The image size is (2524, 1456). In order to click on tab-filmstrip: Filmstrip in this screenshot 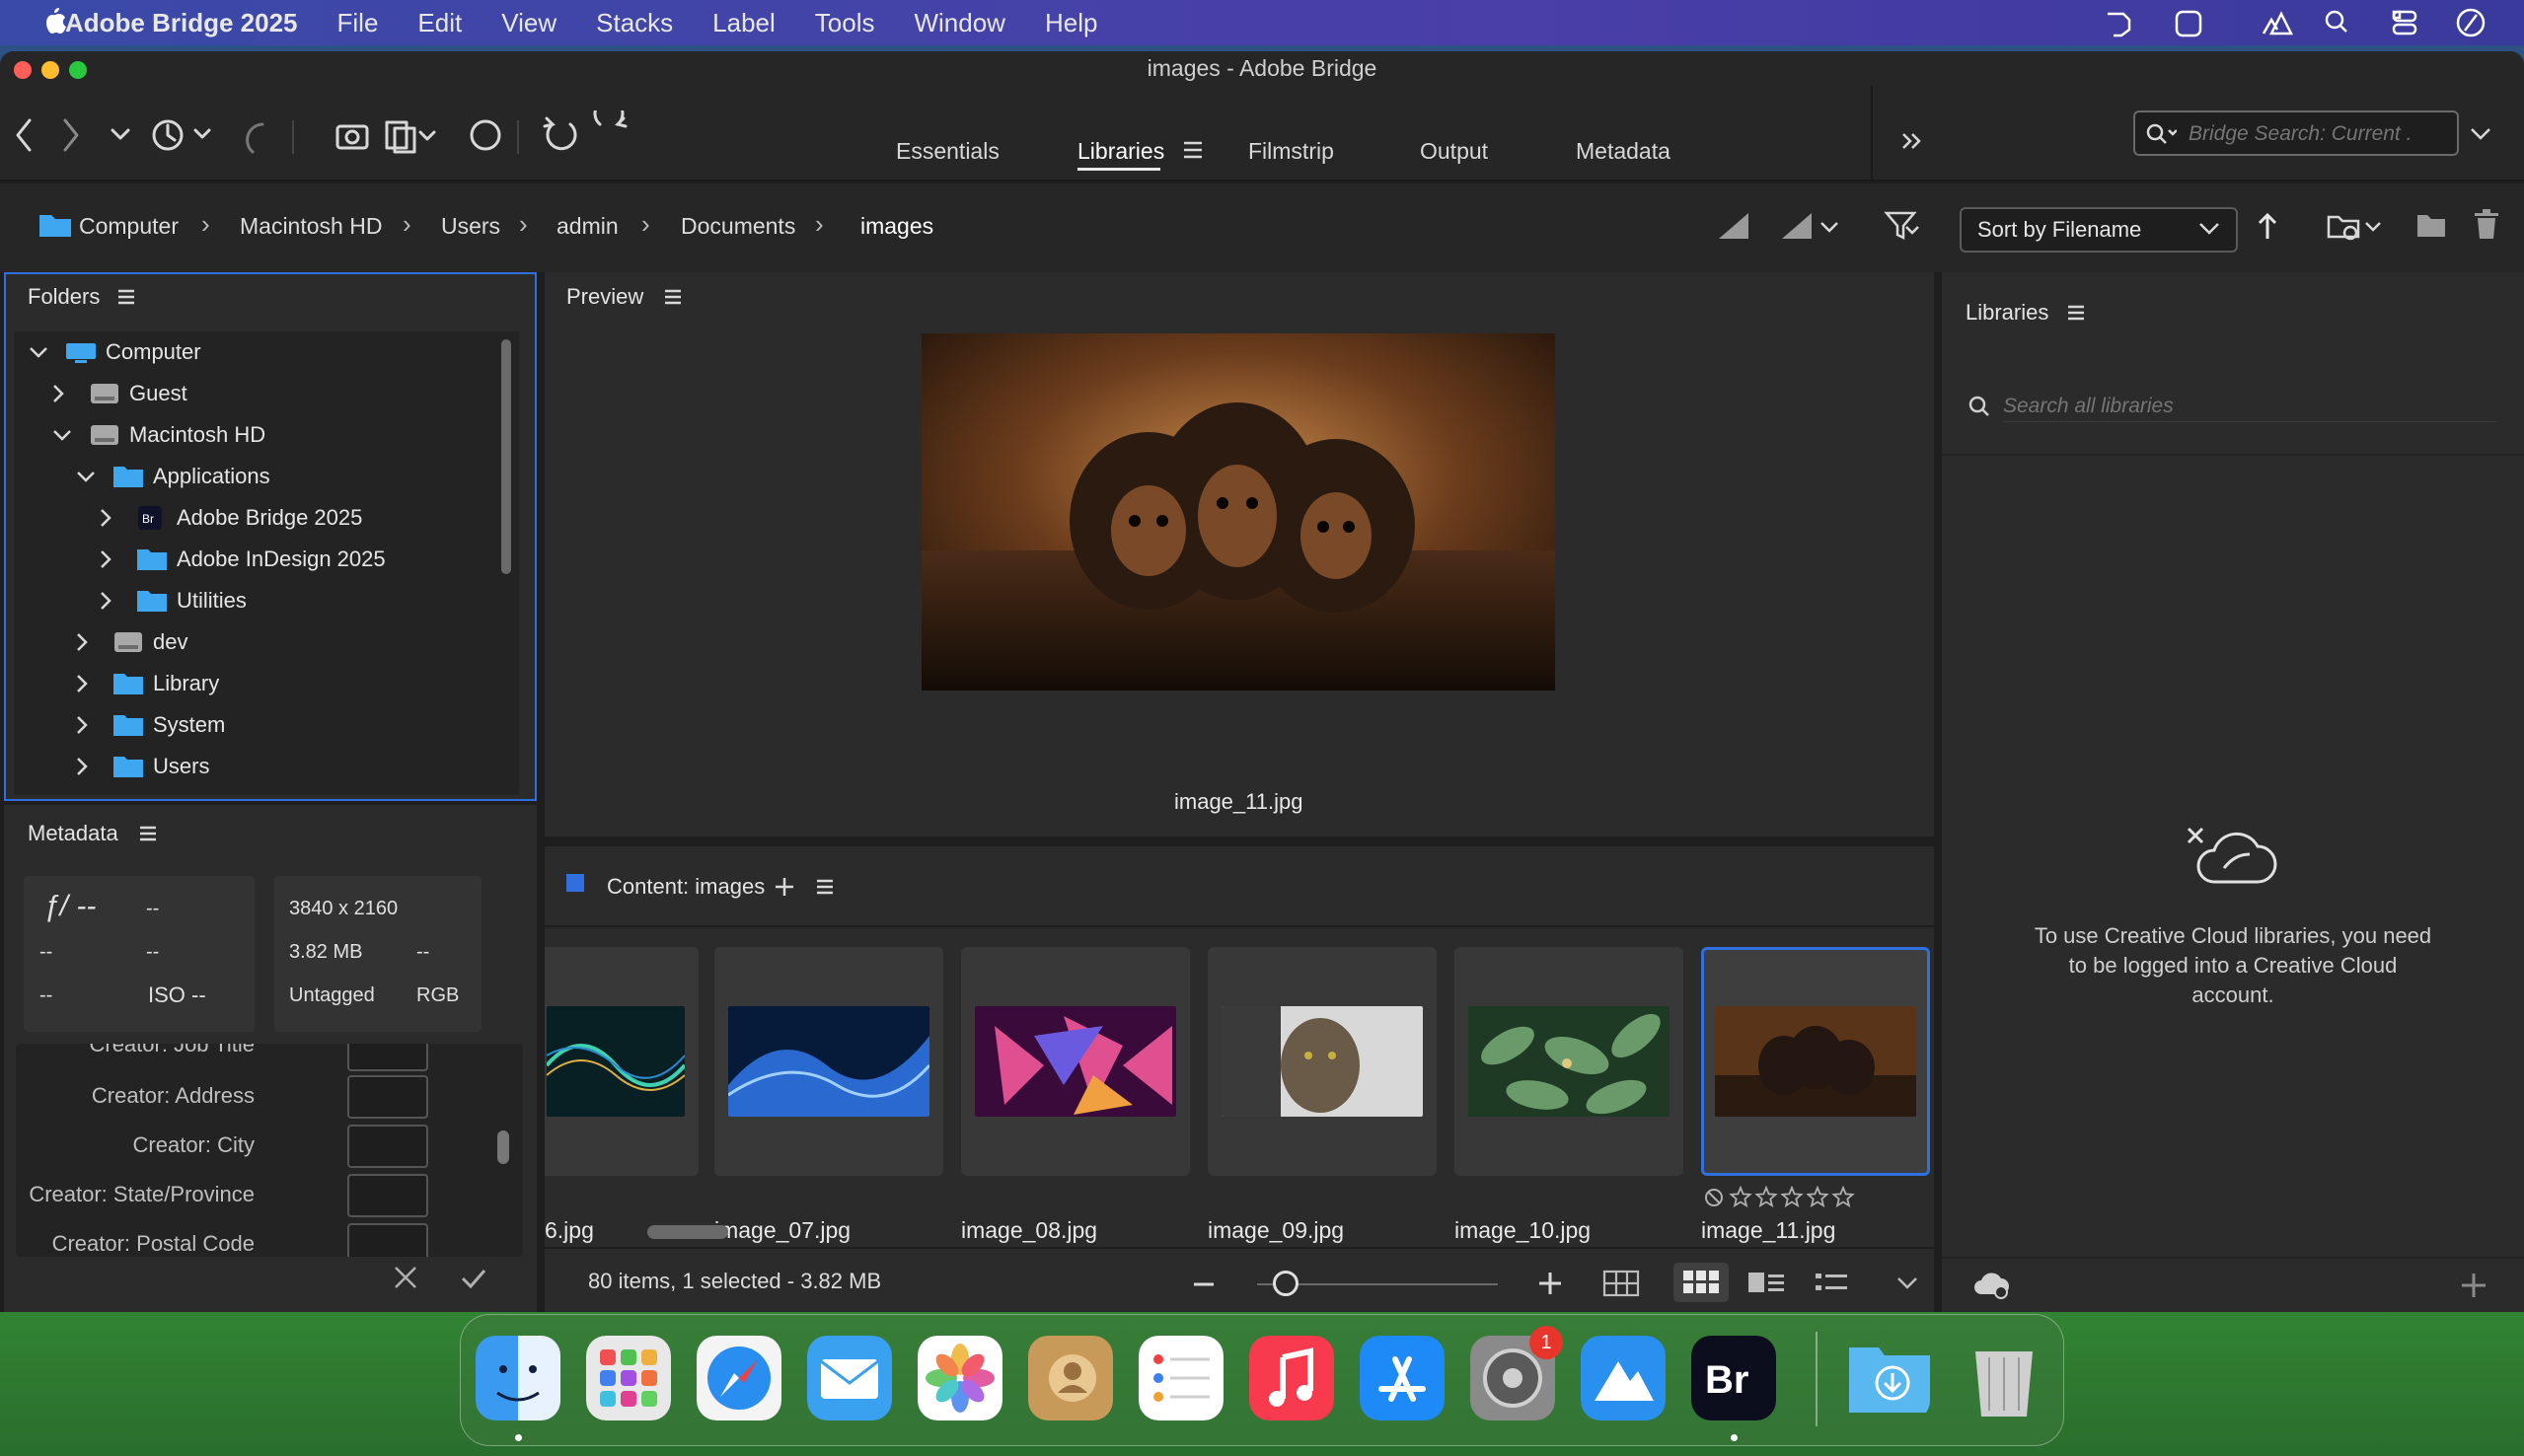, I will do `click(1291, 151)`.